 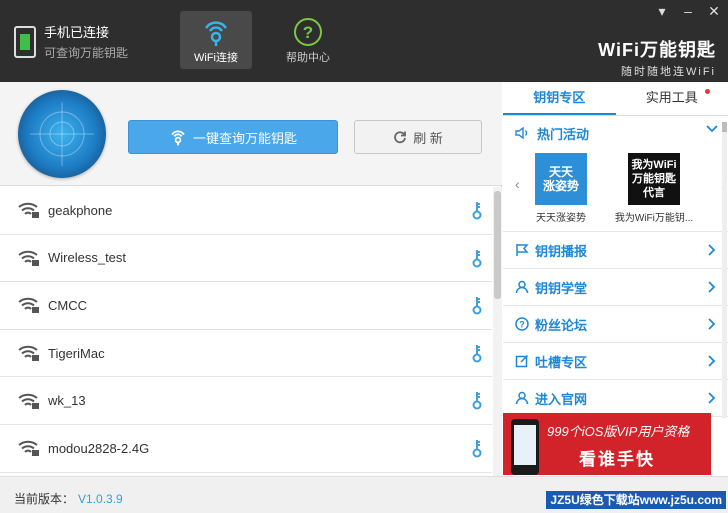 I want to click on carousel-prev-icon: ‹, so click(x=517, y=184).